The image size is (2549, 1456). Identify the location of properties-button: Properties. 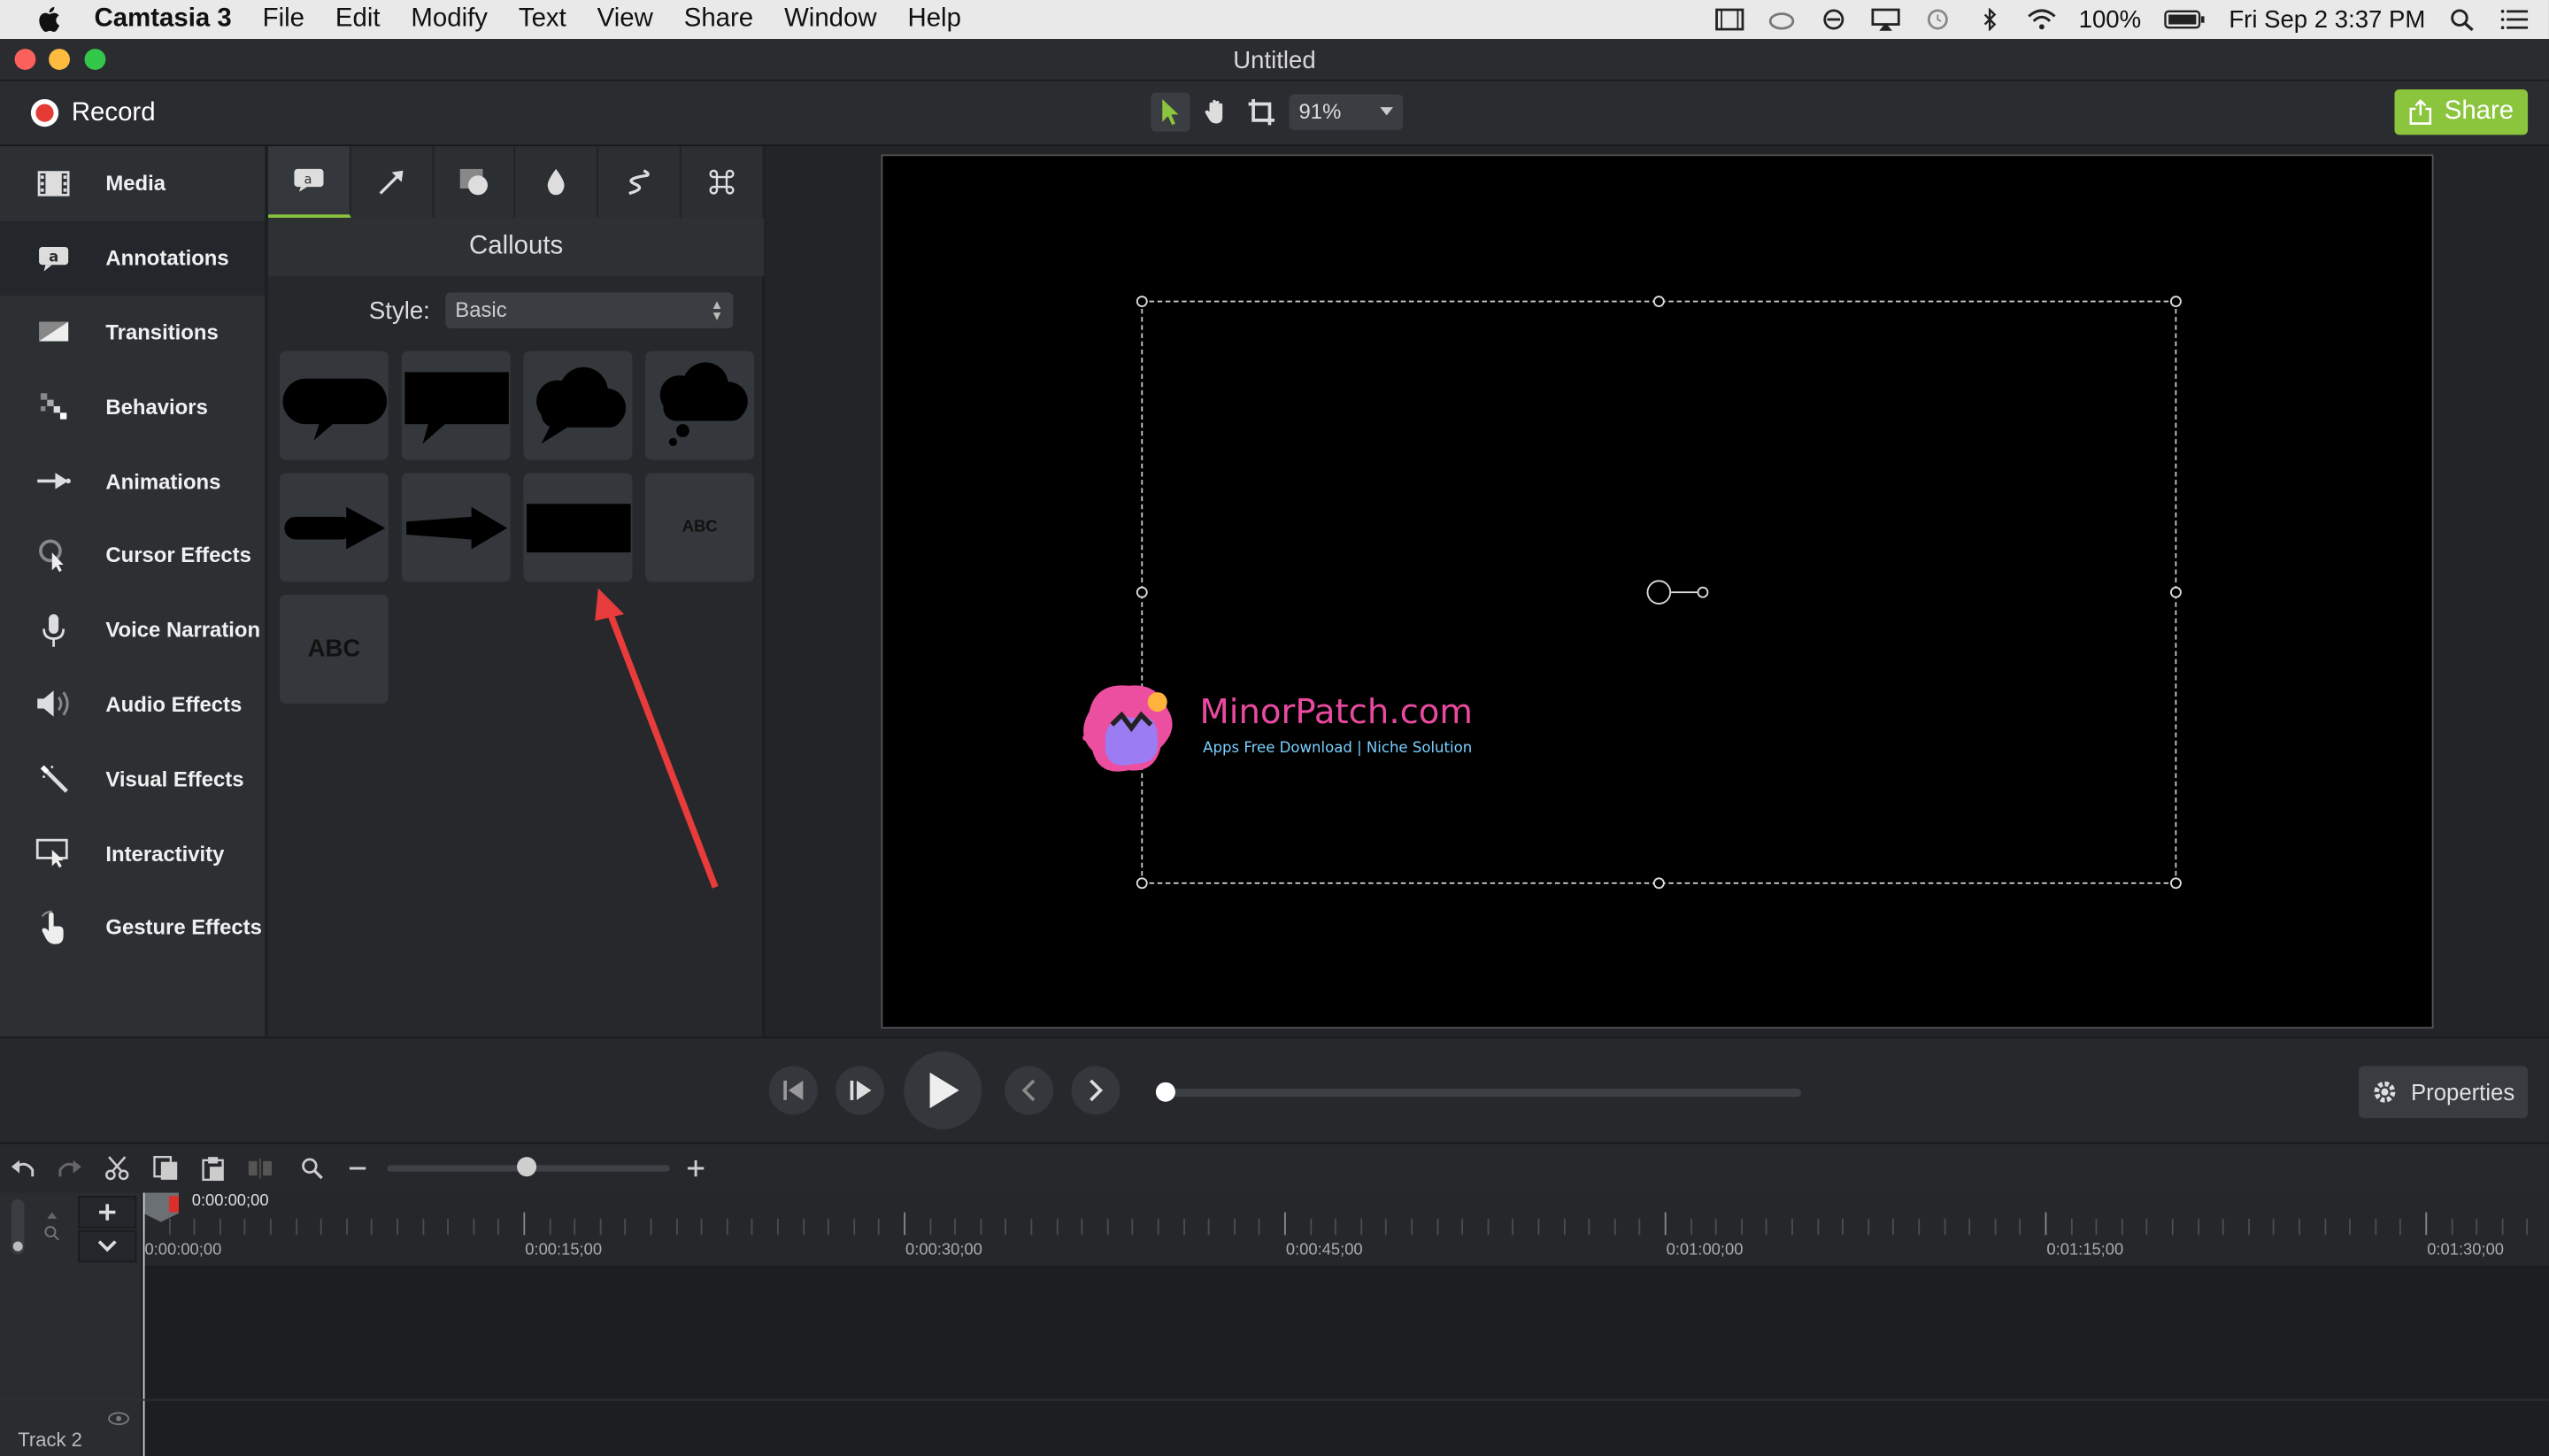
(2444, 1092).